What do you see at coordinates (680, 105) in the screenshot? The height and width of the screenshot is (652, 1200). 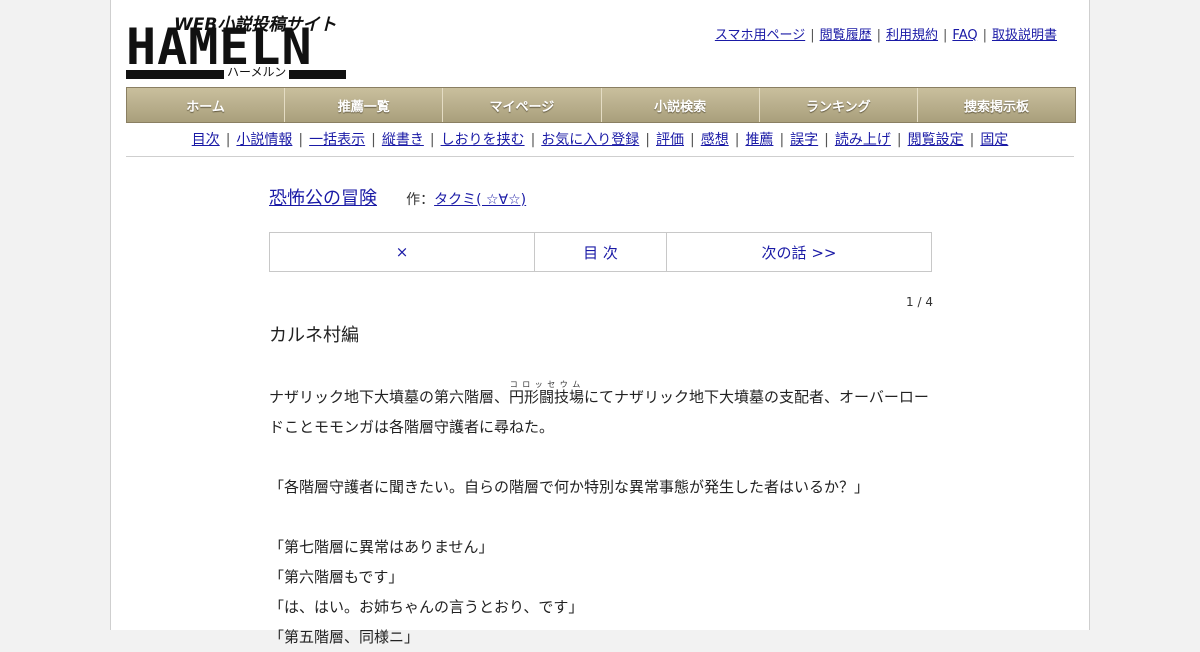 I see `menu-novel-search: 小説検索` at bounding box center [680, 105].